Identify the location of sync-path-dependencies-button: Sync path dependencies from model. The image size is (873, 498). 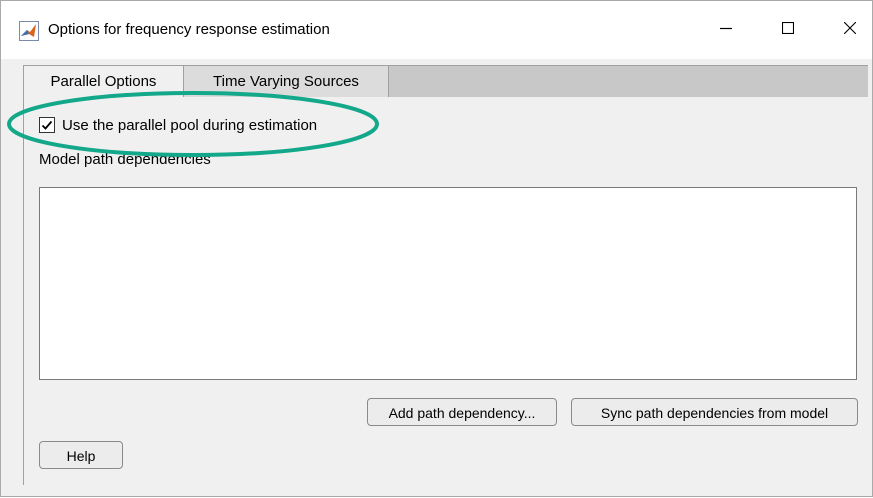
(714, 412).